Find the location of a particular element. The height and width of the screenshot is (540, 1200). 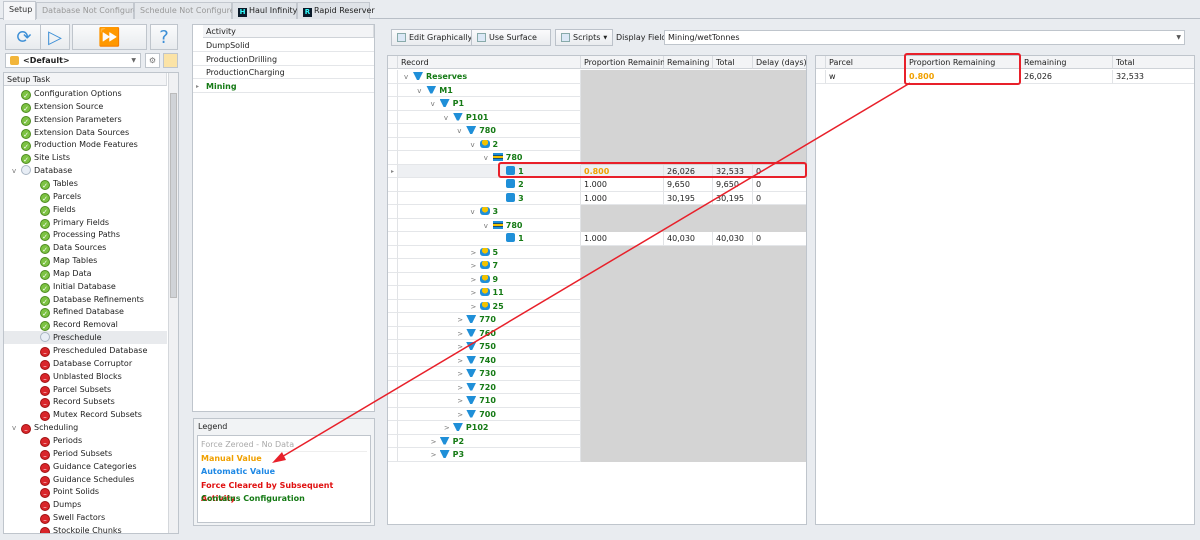

highlight-box-column is located at coordinates (962, 69).